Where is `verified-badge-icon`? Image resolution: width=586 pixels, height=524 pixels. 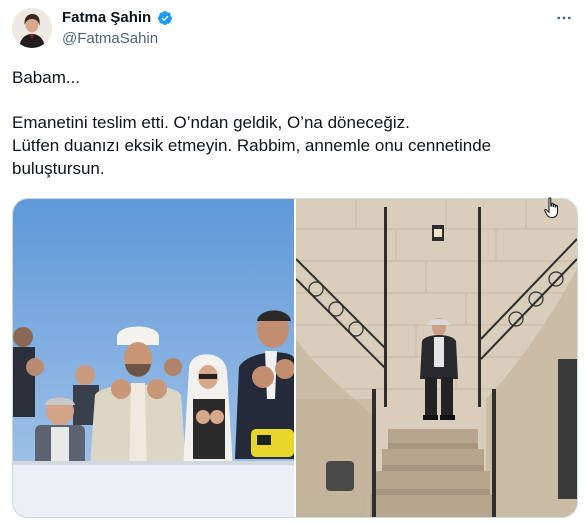
verified-badge-icon is located at coordinates (165, 18).